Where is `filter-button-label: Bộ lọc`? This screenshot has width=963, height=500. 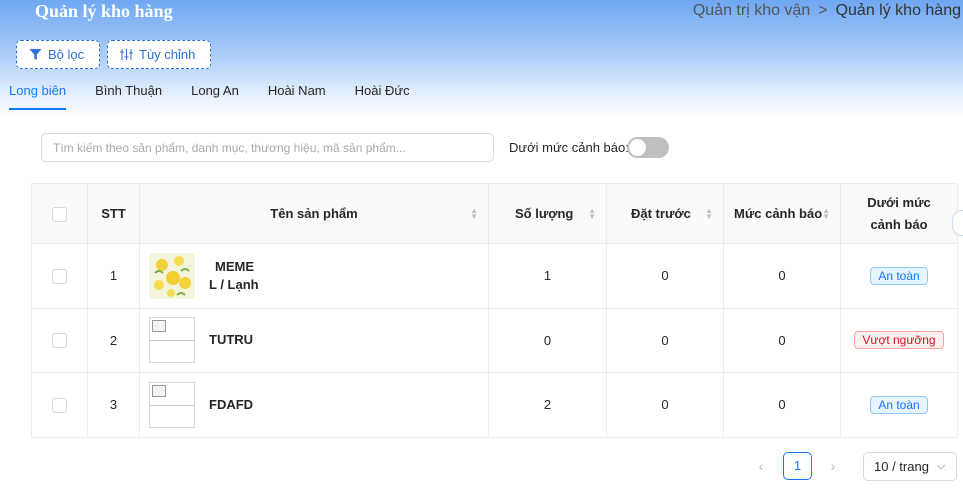
filter-button-label: Bộ lọc is located at coordinates (66, 54).